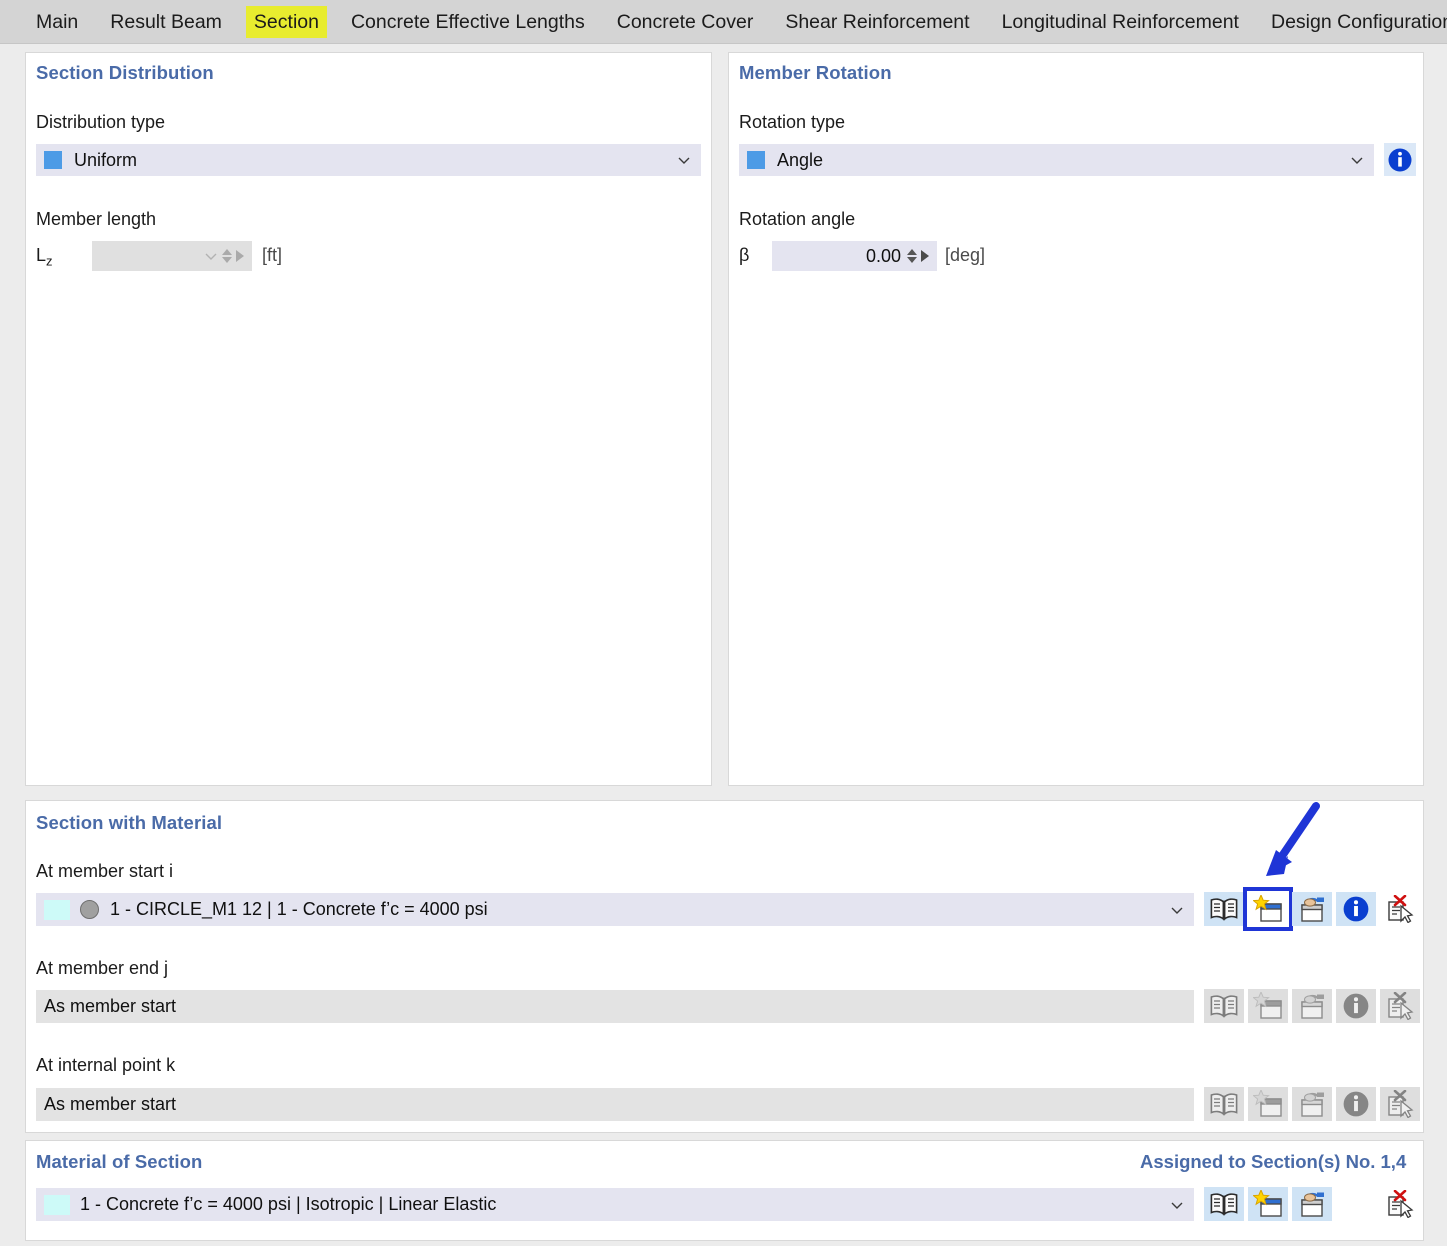 The width and height of the screenshot is (1447, 1246). I want to click on material-color-swatch, so click(57, 1204).